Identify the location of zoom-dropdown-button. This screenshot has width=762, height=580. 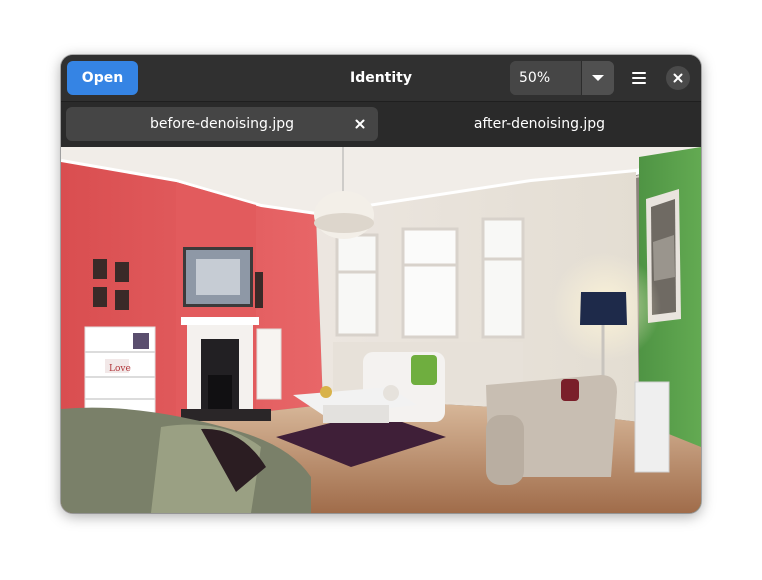
(598, 78).